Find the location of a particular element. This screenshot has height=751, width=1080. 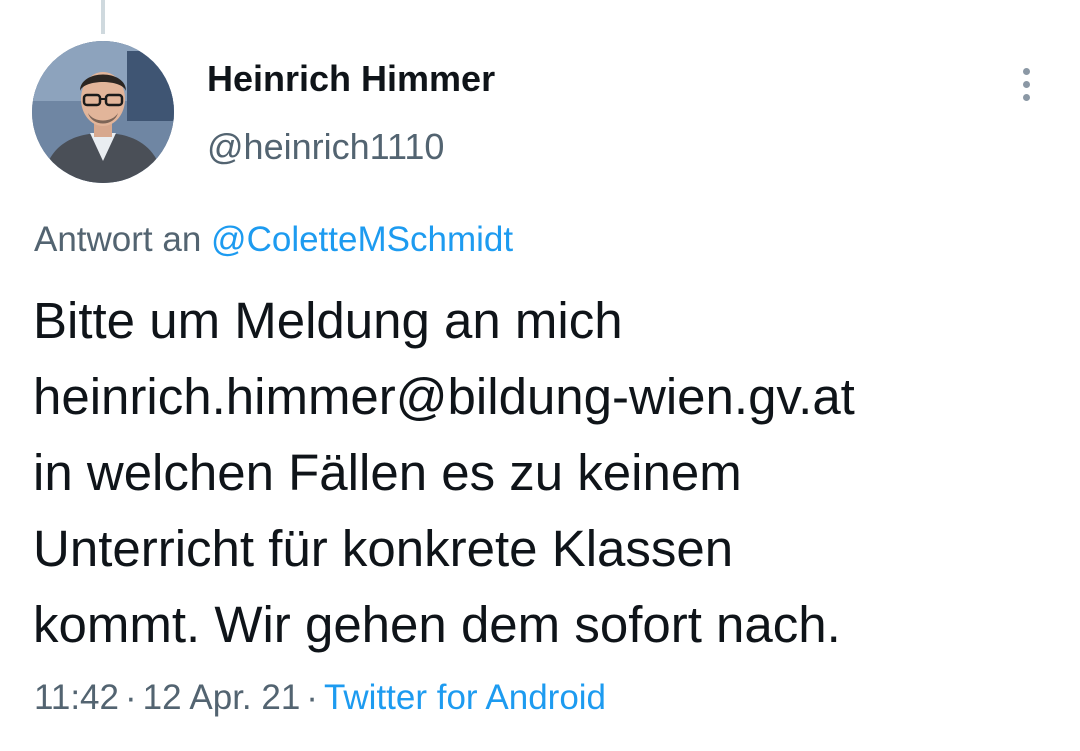

tweet-text-line: in welchen Fällen es zu keinem is located at coordinates (387, 472).